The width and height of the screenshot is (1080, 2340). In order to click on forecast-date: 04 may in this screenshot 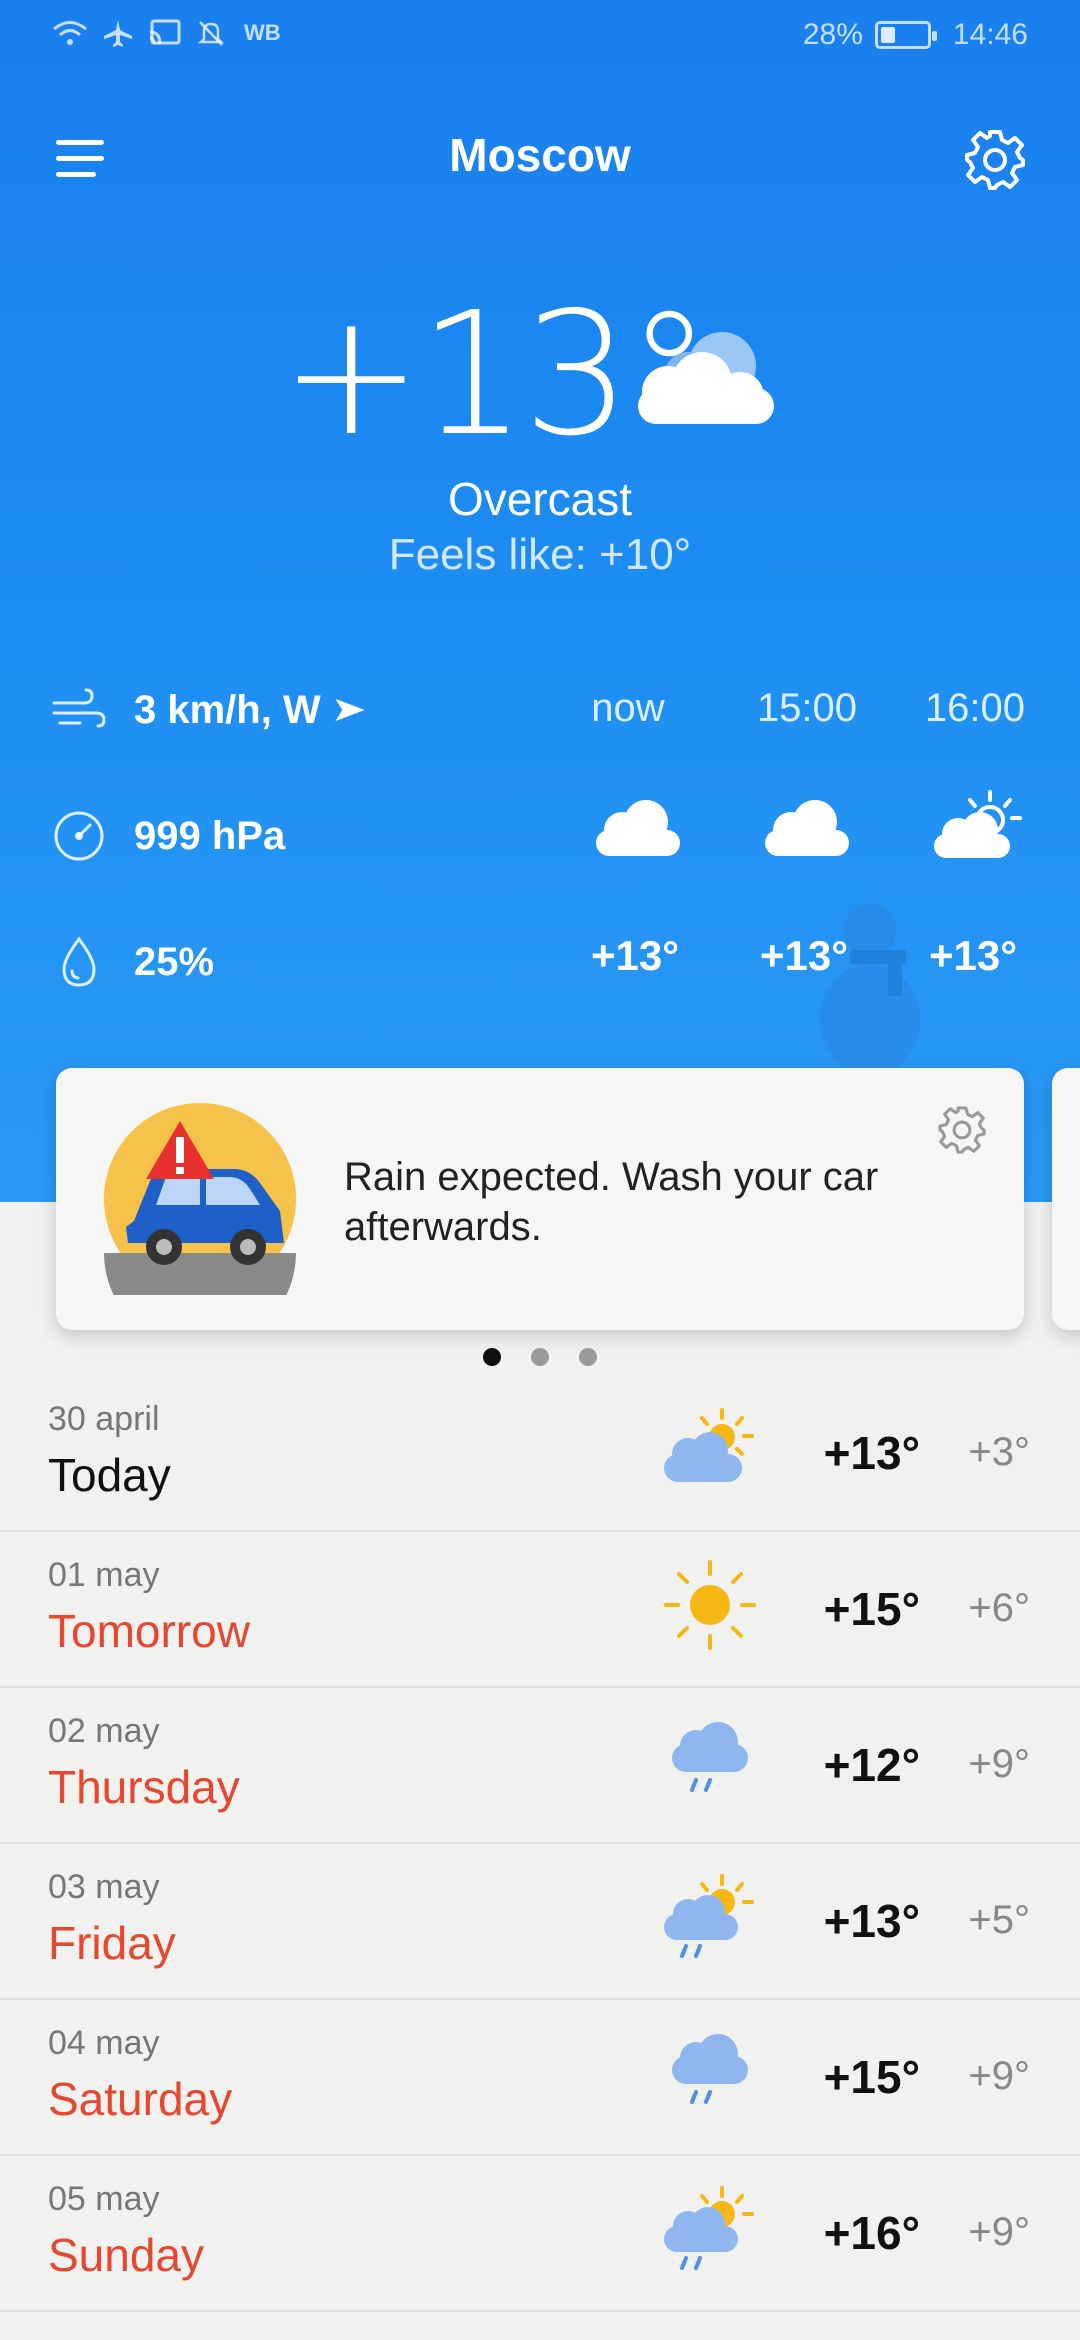, I will do `click(104, 2043)`.